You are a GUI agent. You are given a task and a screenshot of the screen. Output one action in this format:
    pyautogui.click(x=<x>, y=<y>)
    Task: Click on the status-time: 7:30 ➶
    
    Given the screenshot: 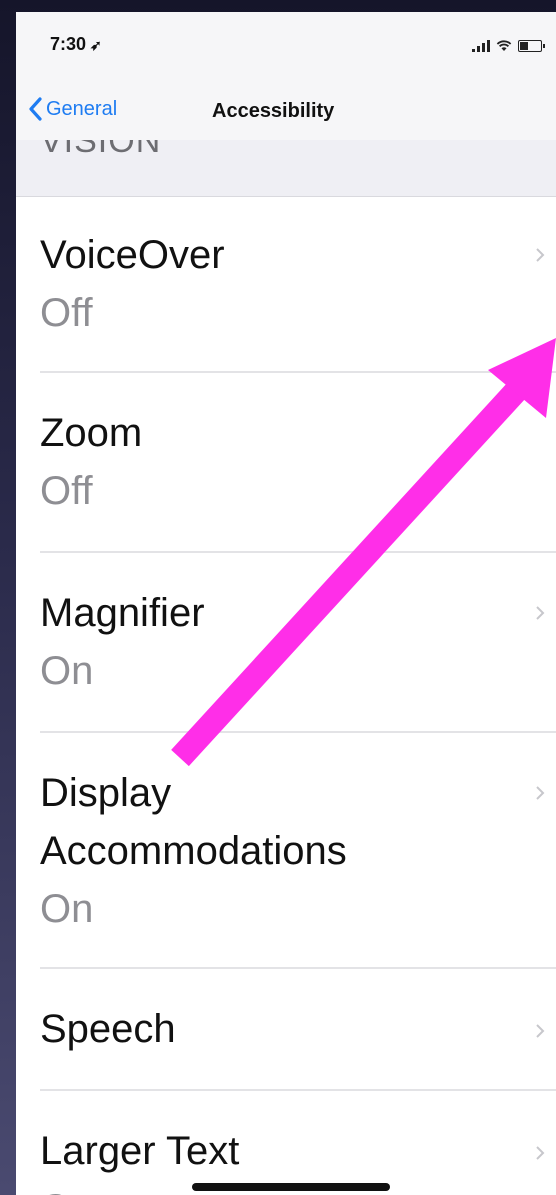 What is the action you would take?
    pyautogui.click(x=76, y=44)
    